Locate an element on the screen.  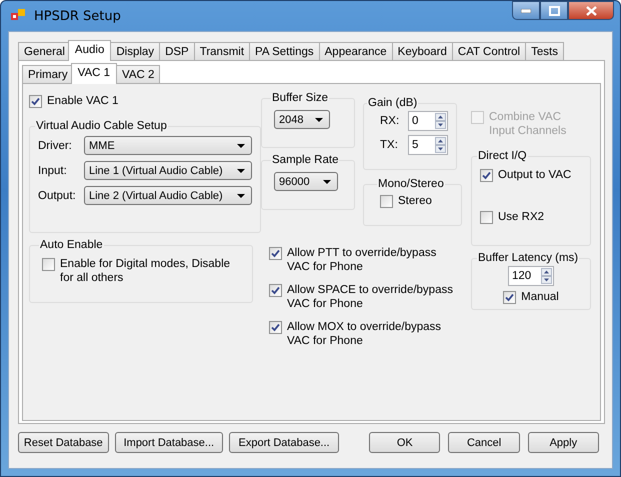
tab: Keyboard is located at coordinates (422, 51).